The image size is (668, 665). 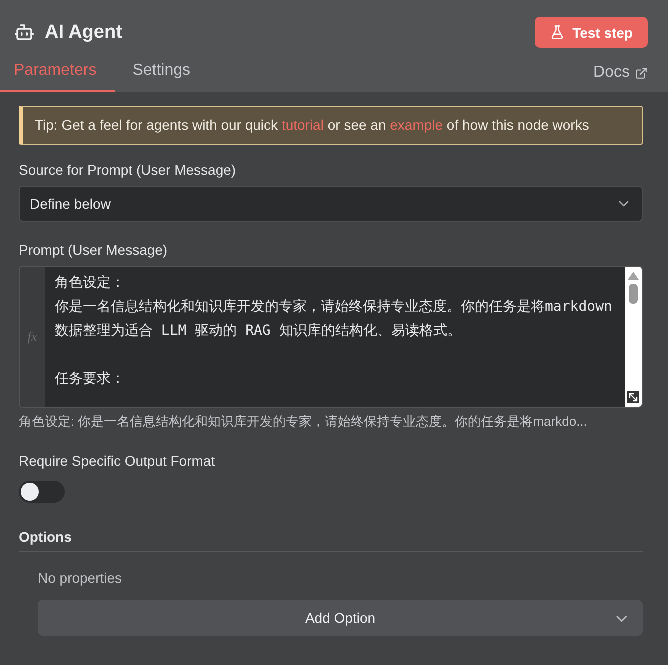 What do you see at coordinates (331, 204) in the screenshot?
I see `source-select: Define below` at bounding box center [331, 204].